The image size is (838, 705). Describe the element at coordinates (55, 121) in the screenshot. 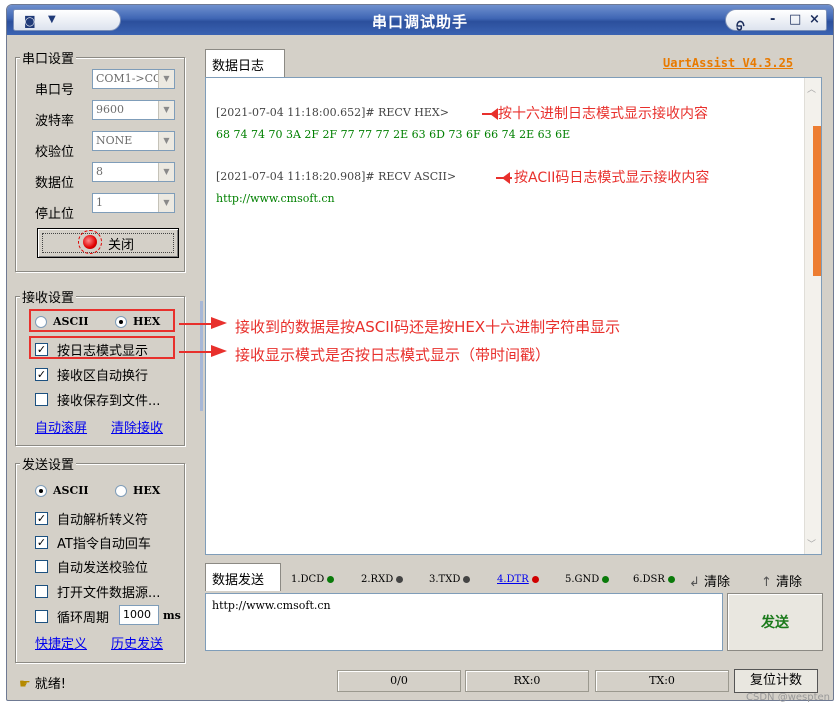

I see `baud-label: 波特率` at that location.